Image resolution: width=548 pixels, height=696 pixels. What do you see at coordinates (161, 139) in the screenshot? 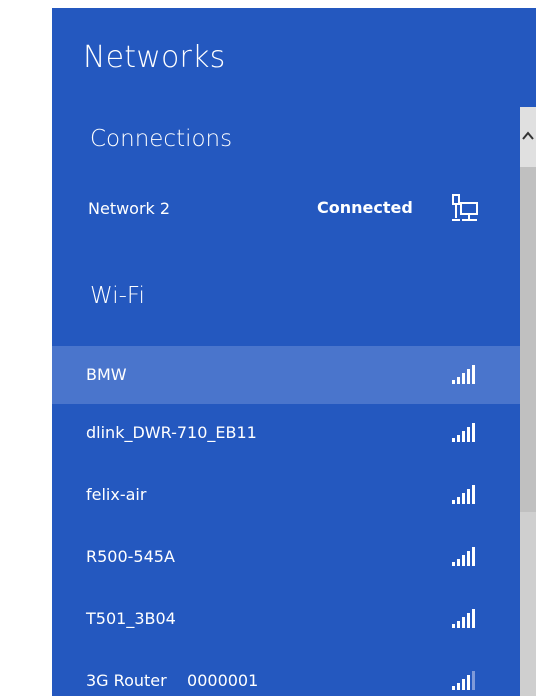
I see `connections-heading: Connections` at bounding box center [161, 139].